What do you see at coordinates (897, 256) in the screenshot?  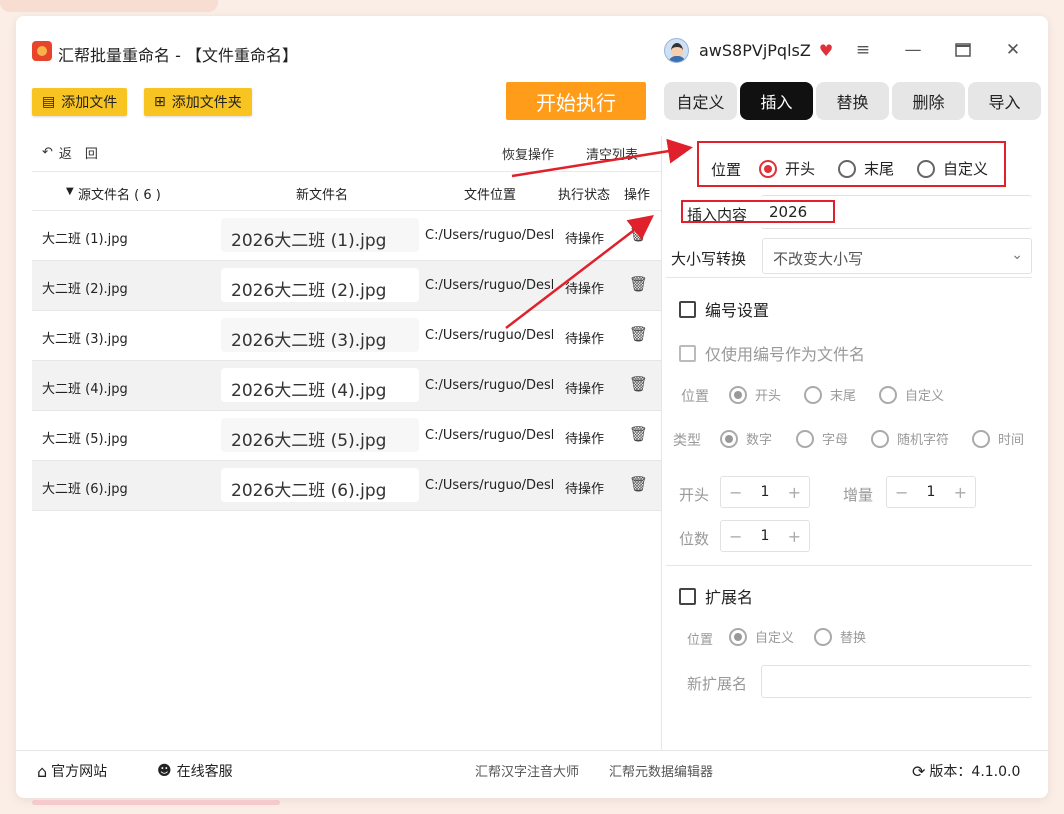 I see `case-select: 不改变大小写 ⌄` at bounding box center [897, 256].